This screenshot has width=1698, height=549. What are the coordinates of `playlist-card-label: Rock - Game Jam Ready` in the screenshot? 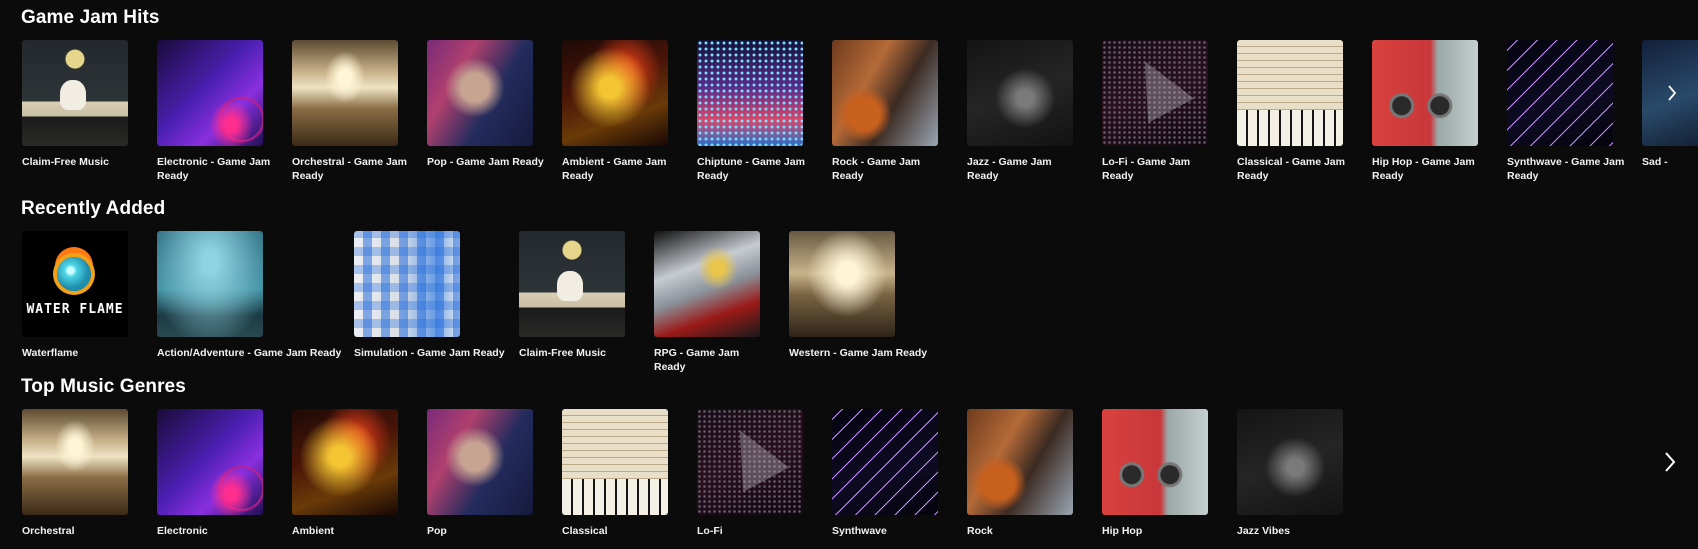 It's located at (876, 169).